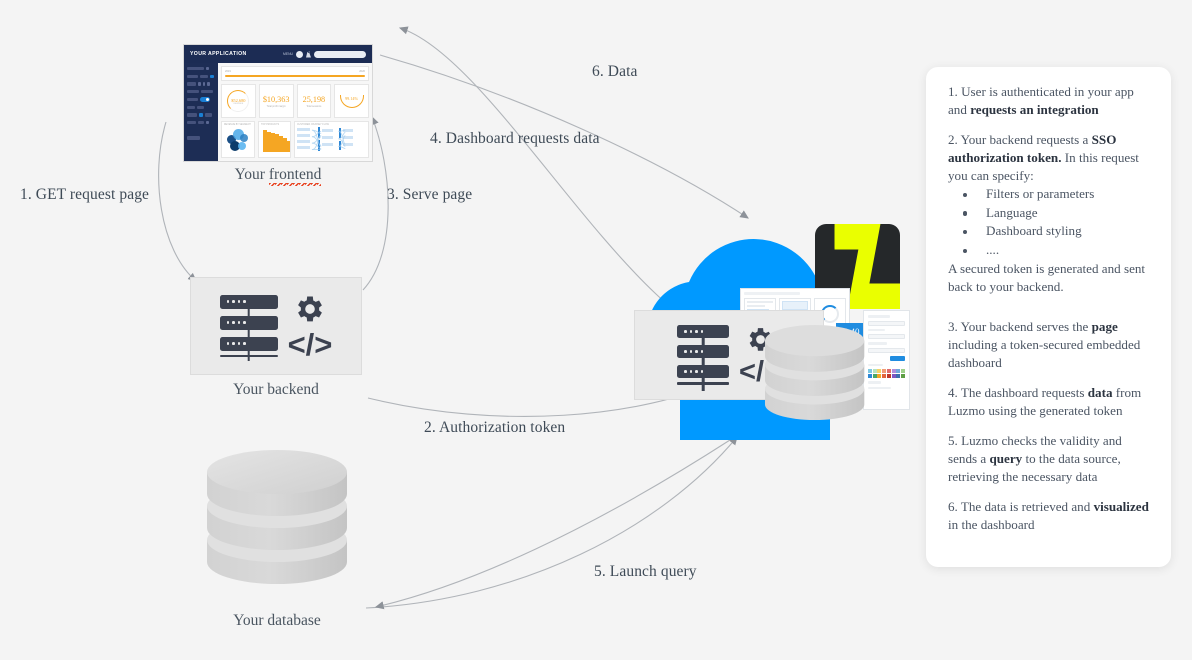 Image resolution: width=1192 pixels, height=660 pixels. What do you see at coordinates (270, 125) in the screenshot?
I see `chart-title: TOP PRODUCTS` at bounding box center [270, 125].